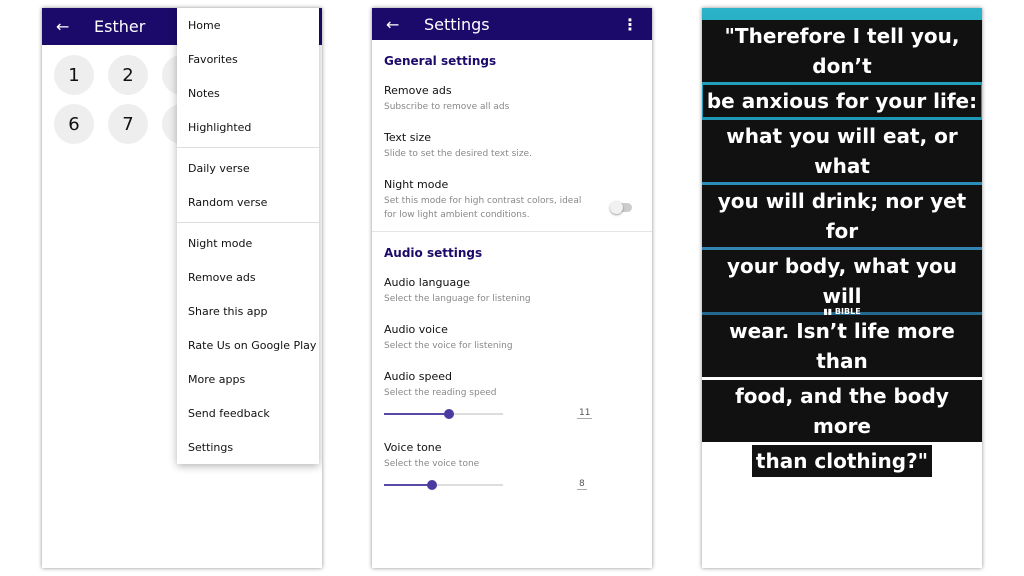 The width and height of the screenshot is (1024, 576). Describe the element at coordinates (74, 124) in the screenshot. I see `chapter-button: 6` at that location.